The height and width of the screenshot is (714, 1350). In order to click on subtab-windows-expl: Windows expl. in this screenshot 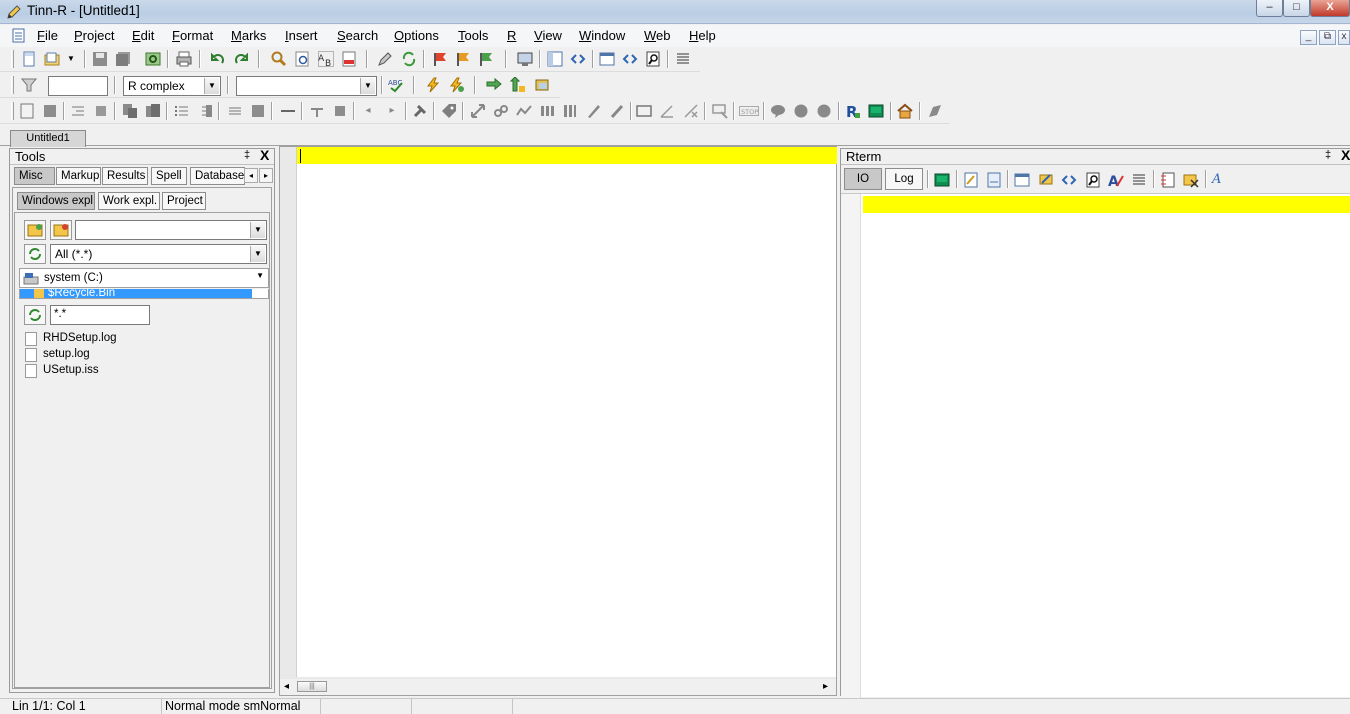, I will do `click(56, 201)`.